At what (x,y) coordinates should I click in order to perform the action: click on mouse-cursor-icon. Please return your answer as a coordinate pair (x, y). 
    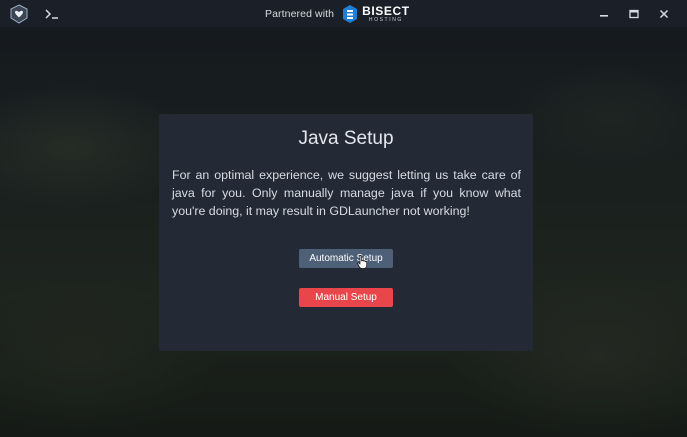
    Looking at the image, I should click on (362, 262).